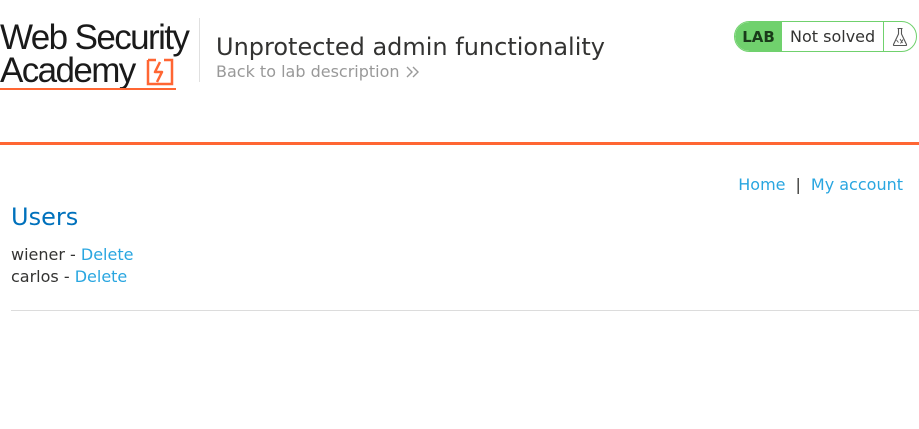 Image resolution: width=919 pixels, height=429 pixels. Describe the element at coordinates (900, 36) in the screenshot. I see `flask-icon` at that location.